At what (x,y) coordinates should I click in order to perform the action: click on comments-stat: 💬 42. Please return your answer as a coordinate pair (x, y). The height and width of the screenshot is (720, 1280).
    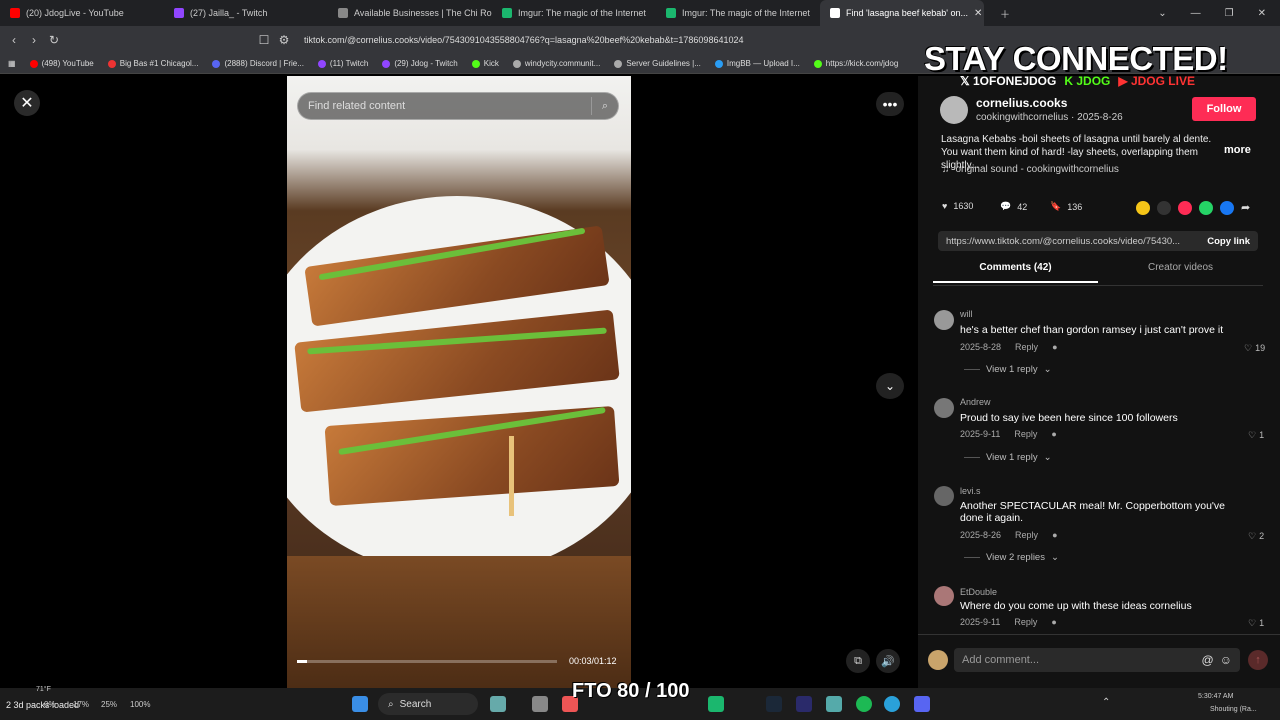
    Looking at the image, I should click on (1013, 206).